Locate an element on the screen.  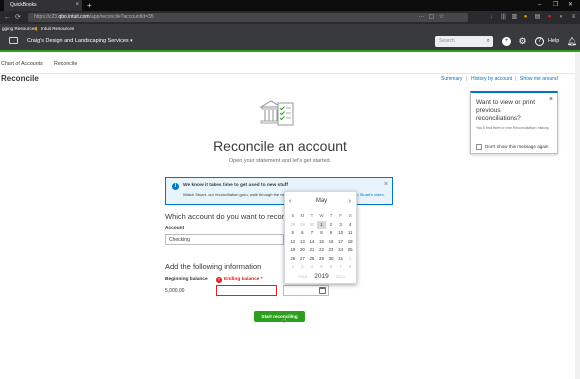
help-icon: ? is located at coordinates (539, 41).